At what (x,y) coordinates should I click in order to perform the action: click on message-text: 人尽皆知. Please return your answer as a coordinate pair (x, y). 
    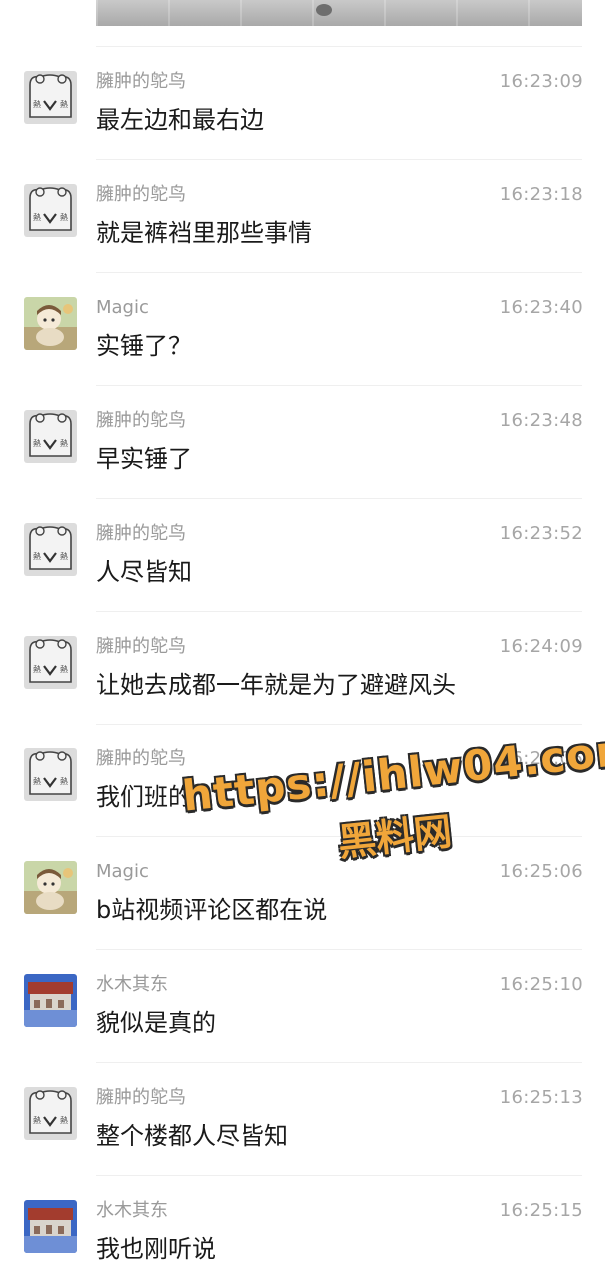
    Looking at the image, I should click on (144, 572).